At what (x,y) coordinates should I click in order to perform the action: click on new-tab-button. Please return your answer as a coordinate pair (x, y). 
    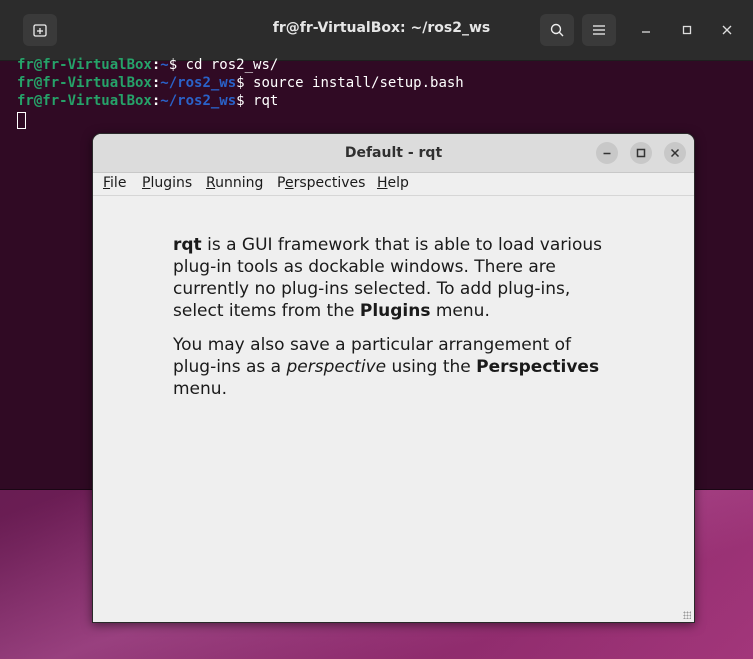
    Looking at the image, I should click on (40, 30).